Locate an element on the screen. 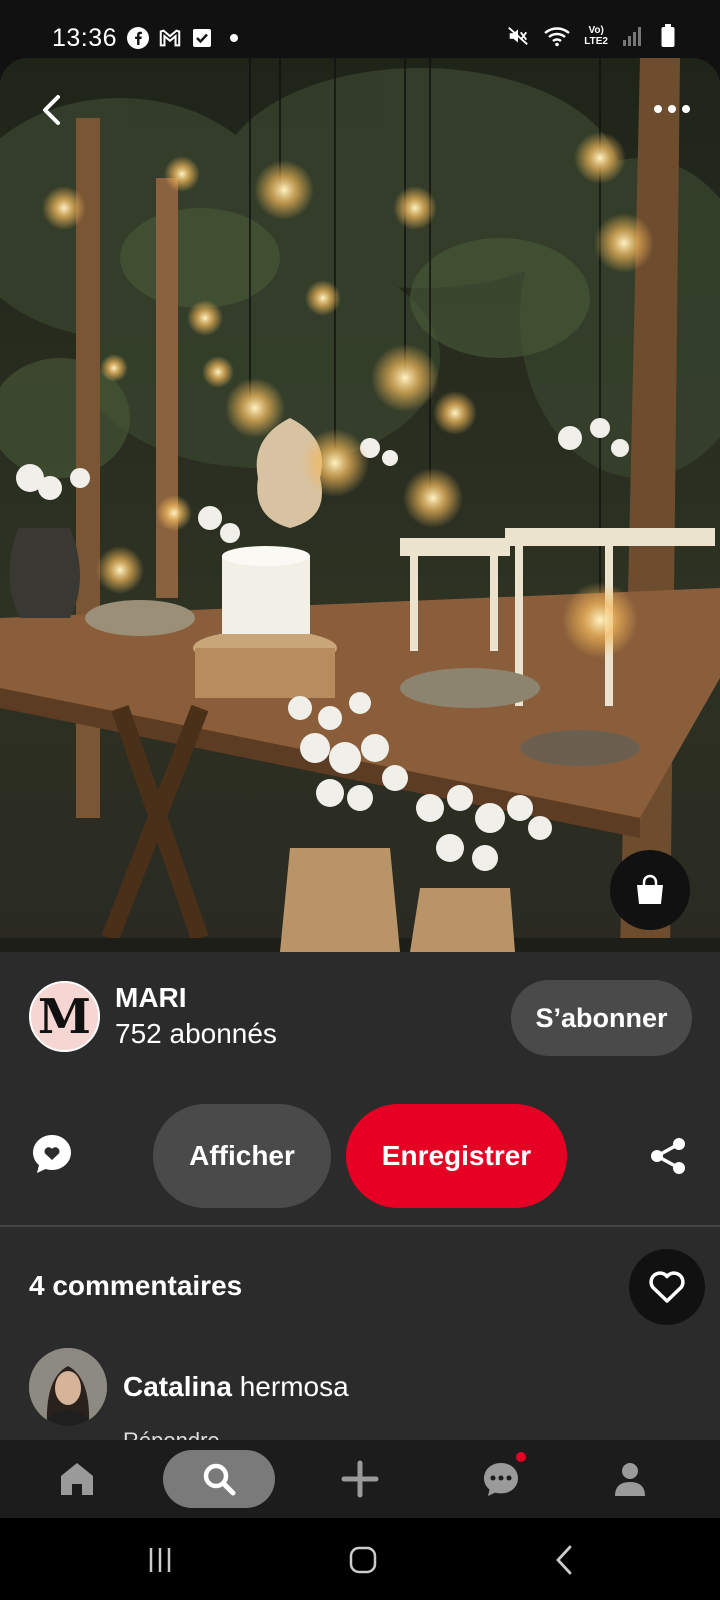 Image resolution: width=720 pixels, height=1600 pixels. message-notification-dot is located at coordinates (521, 1457).